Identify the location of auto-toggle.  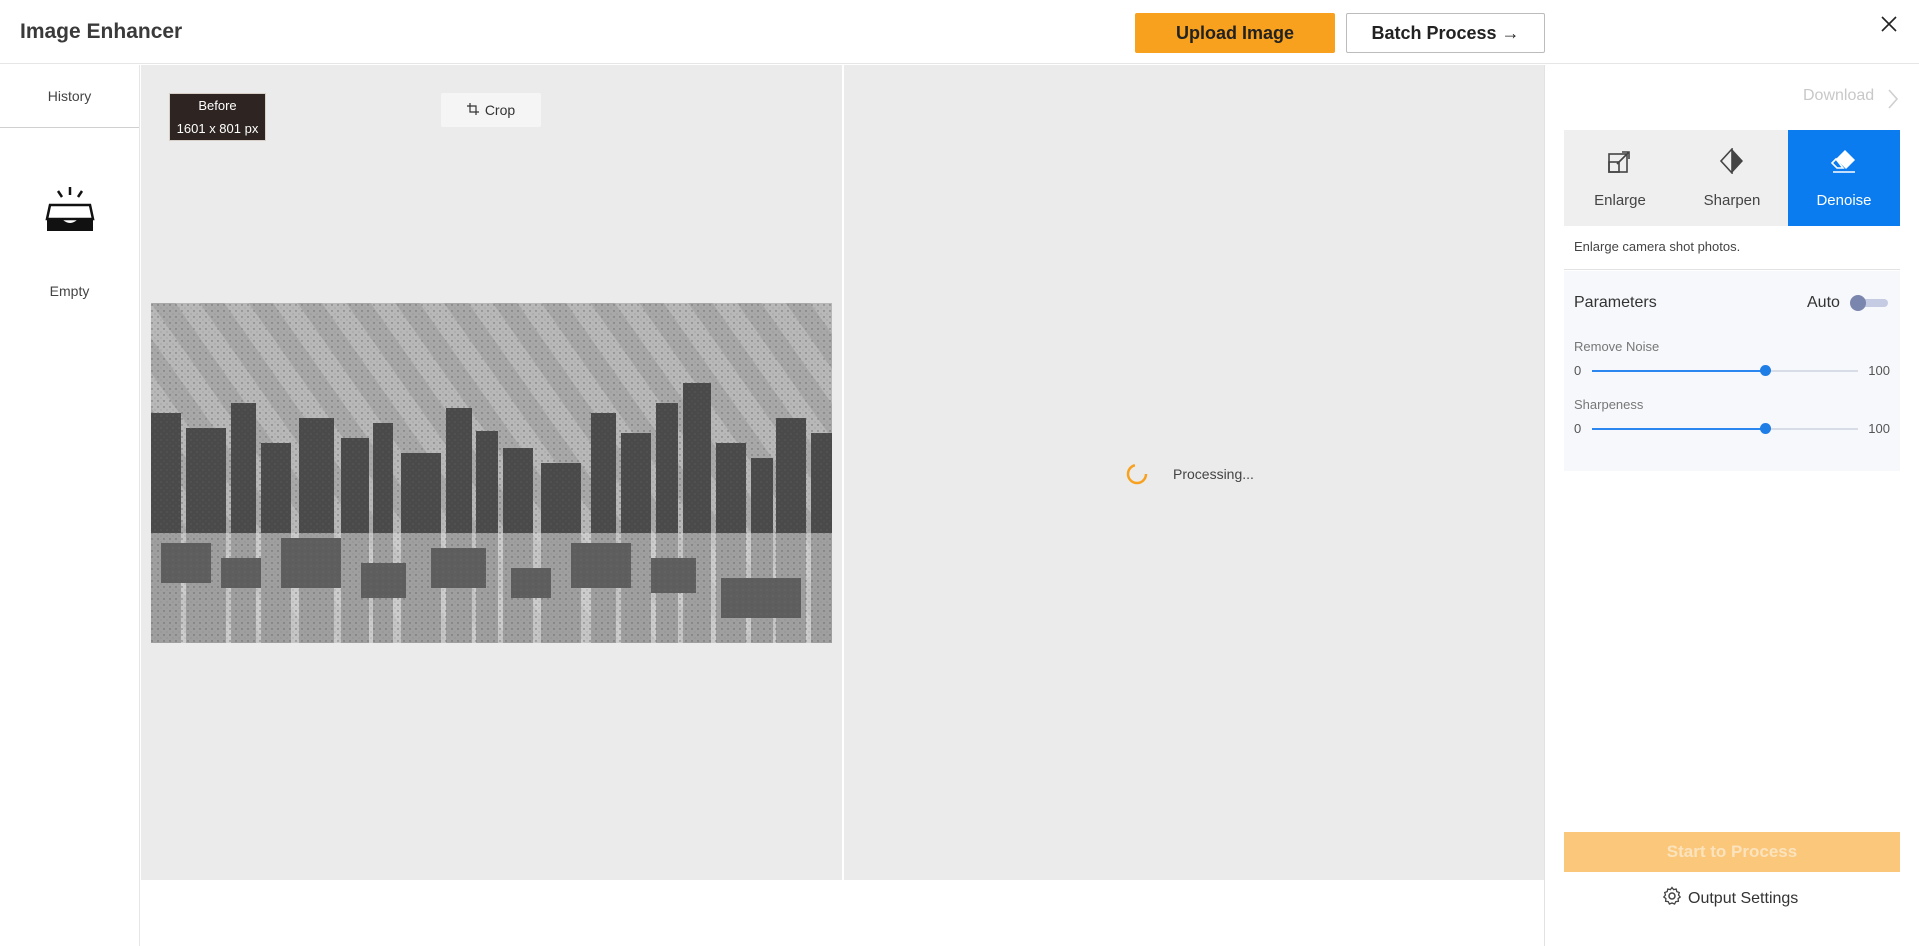
(1869, 303).